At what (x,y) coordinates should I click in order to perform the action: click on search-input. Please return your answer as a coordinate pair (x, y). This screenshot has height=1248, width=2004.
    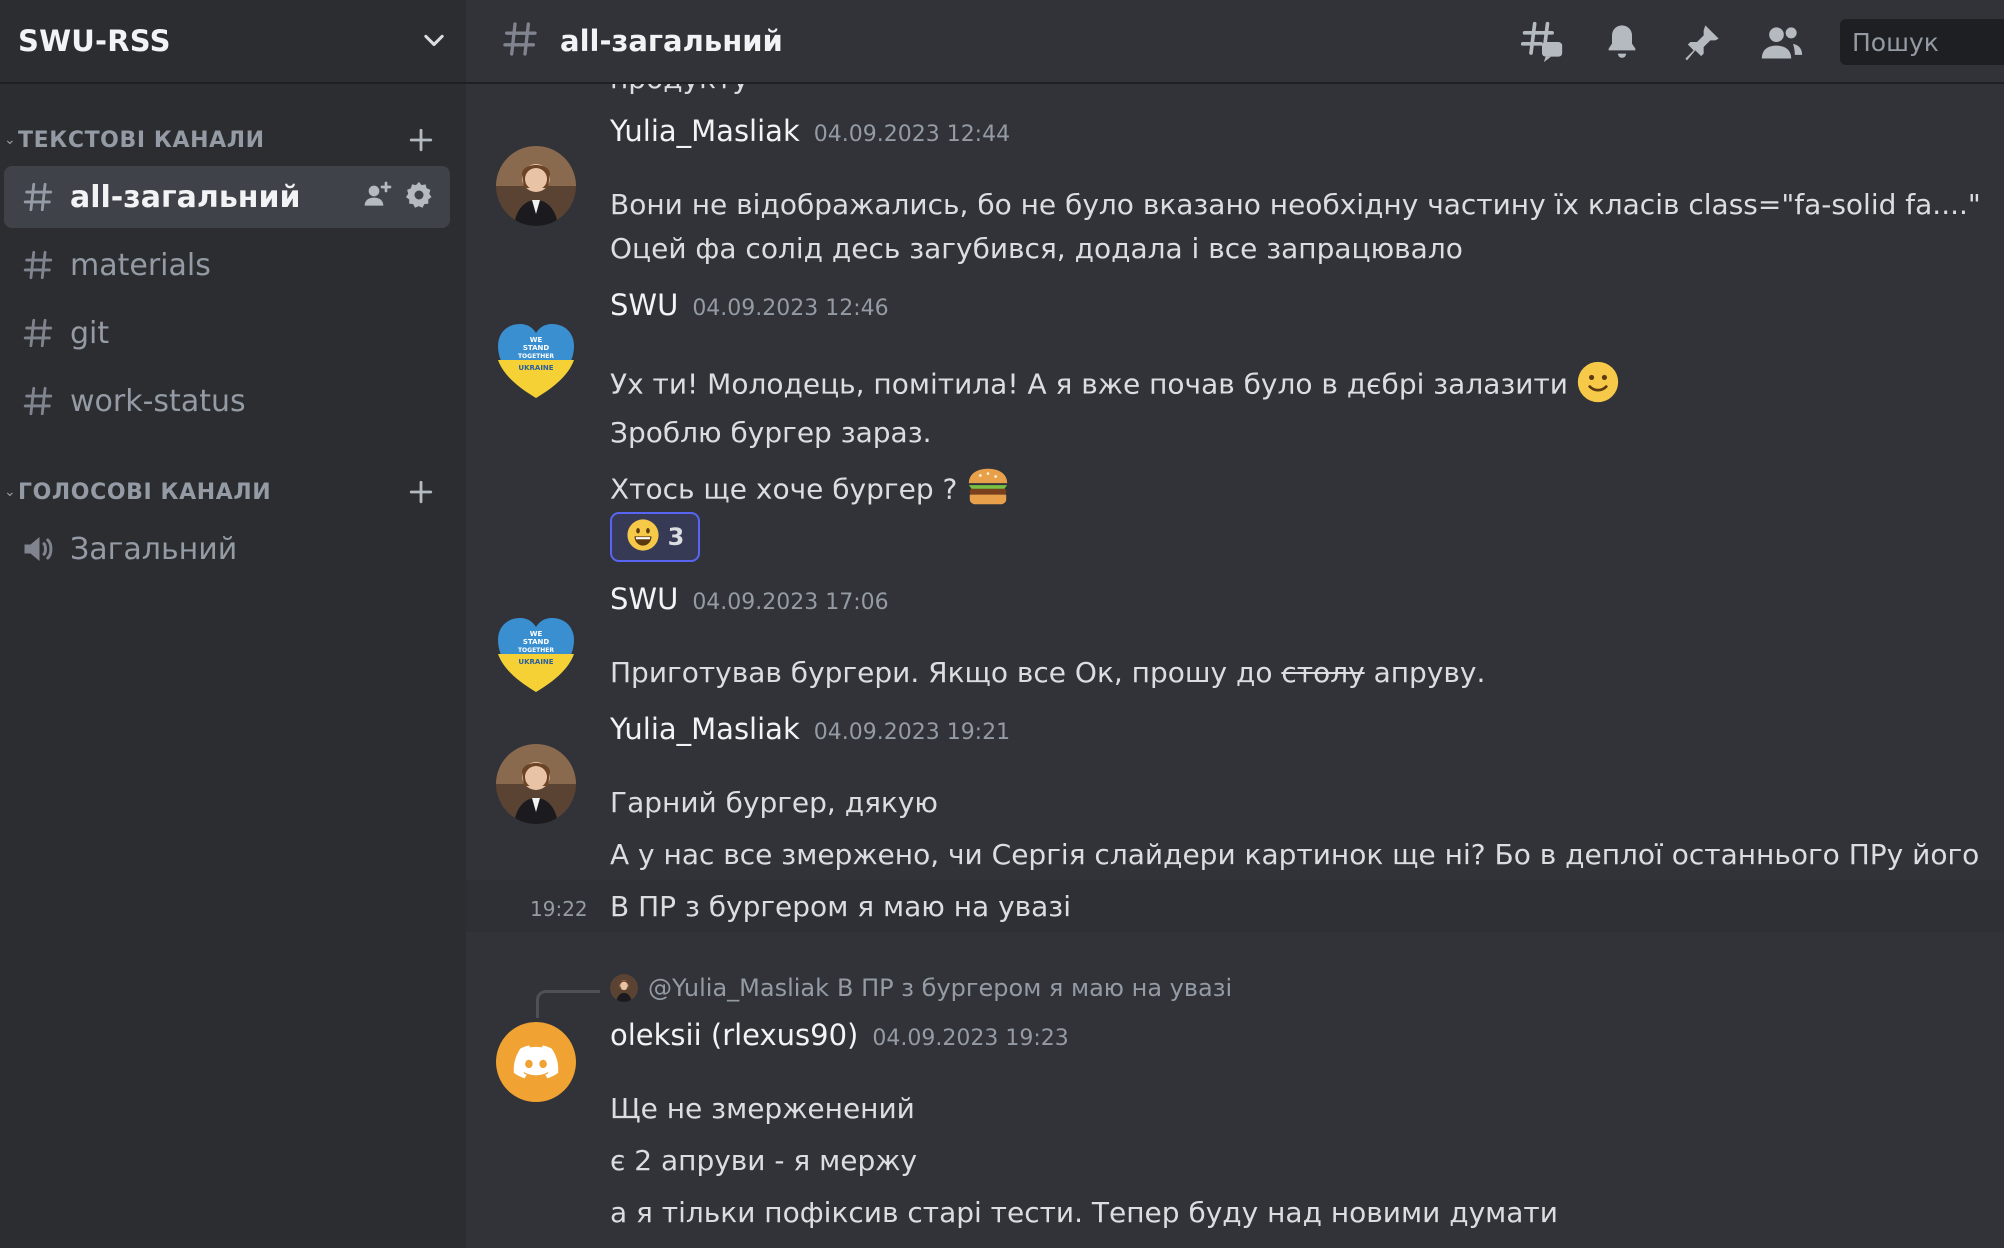
    Looking at the image, I should click on (1927, 42).